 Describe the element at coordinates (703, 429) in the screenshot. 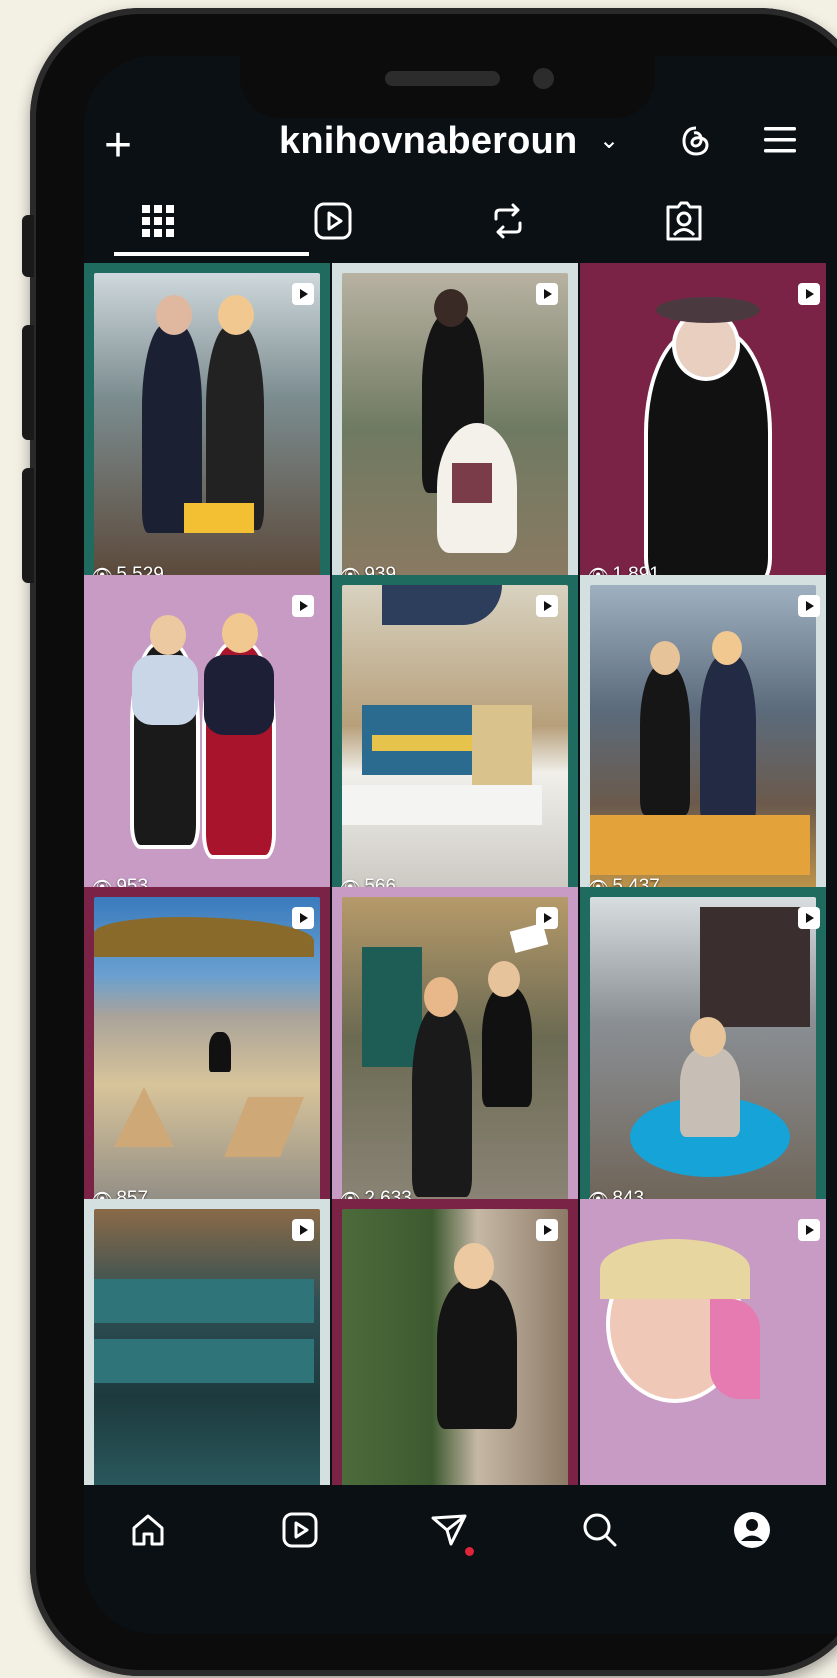

I see `post-tile: 👁1 891` at that location.